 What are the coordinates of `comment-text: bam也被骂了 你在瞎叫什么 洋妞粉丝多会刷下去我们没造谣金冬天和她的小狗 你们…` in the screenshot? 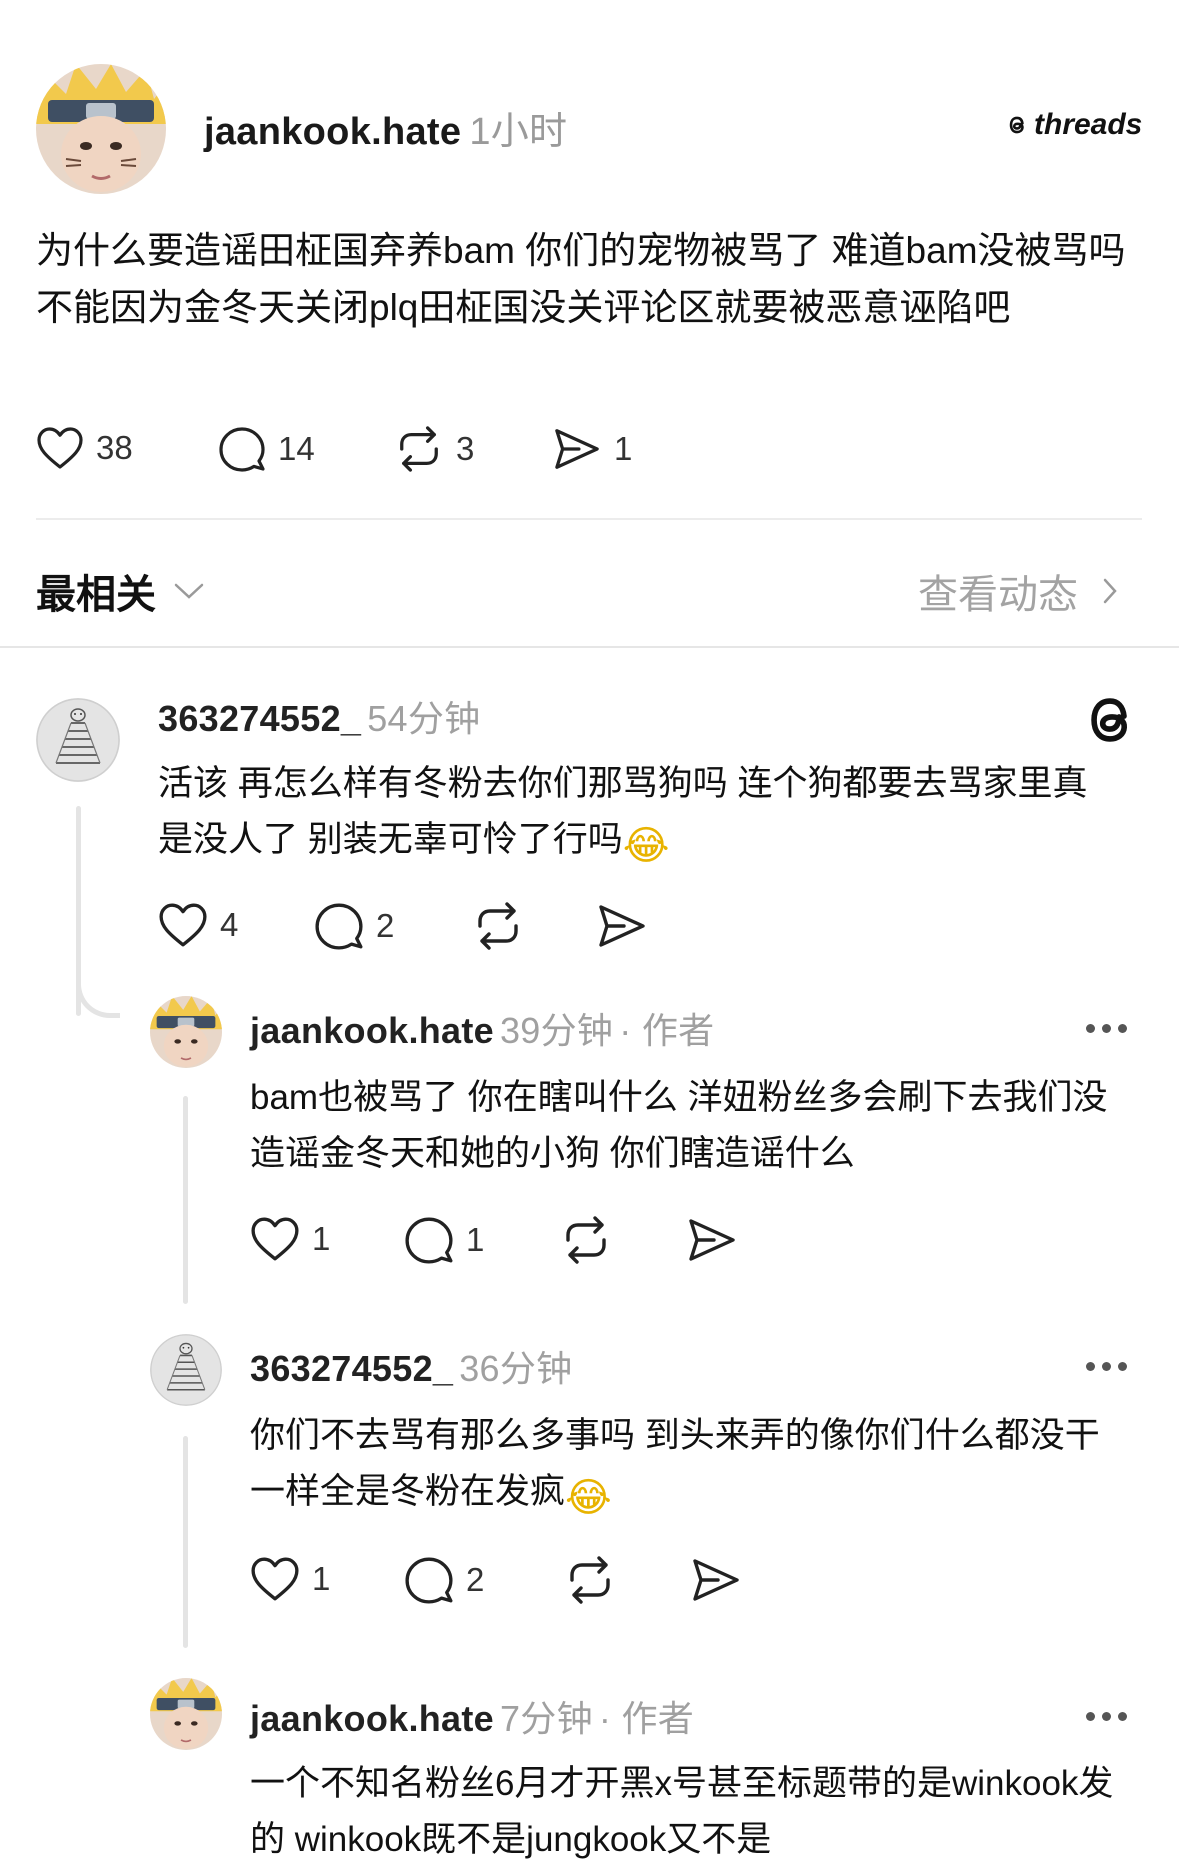 It's located at (679, 1125).